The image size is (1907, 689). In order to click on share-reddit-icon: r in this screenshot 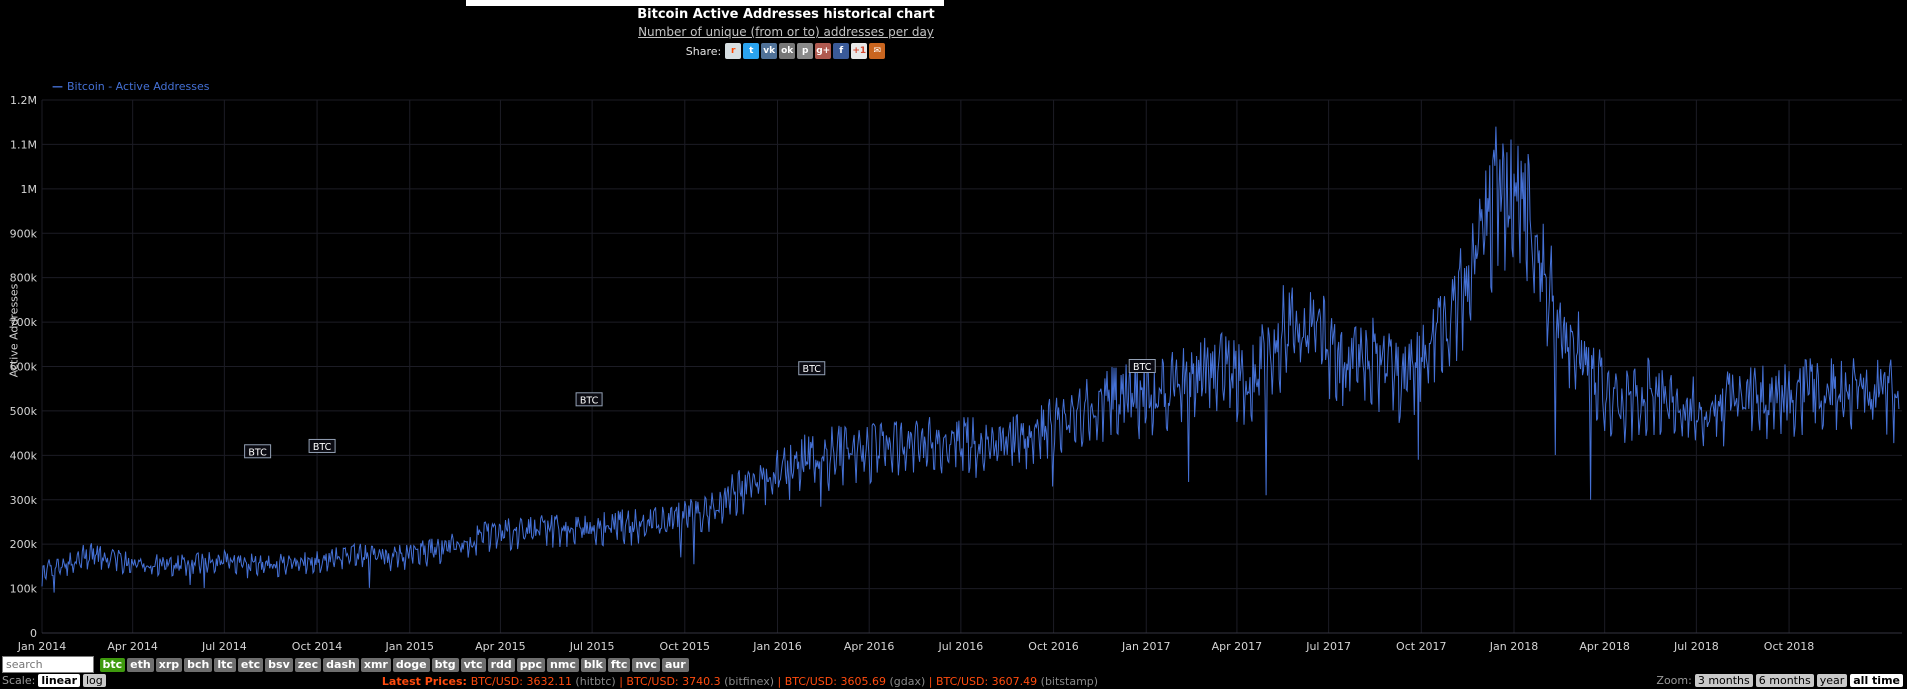, I will do `click(733, 51)`.